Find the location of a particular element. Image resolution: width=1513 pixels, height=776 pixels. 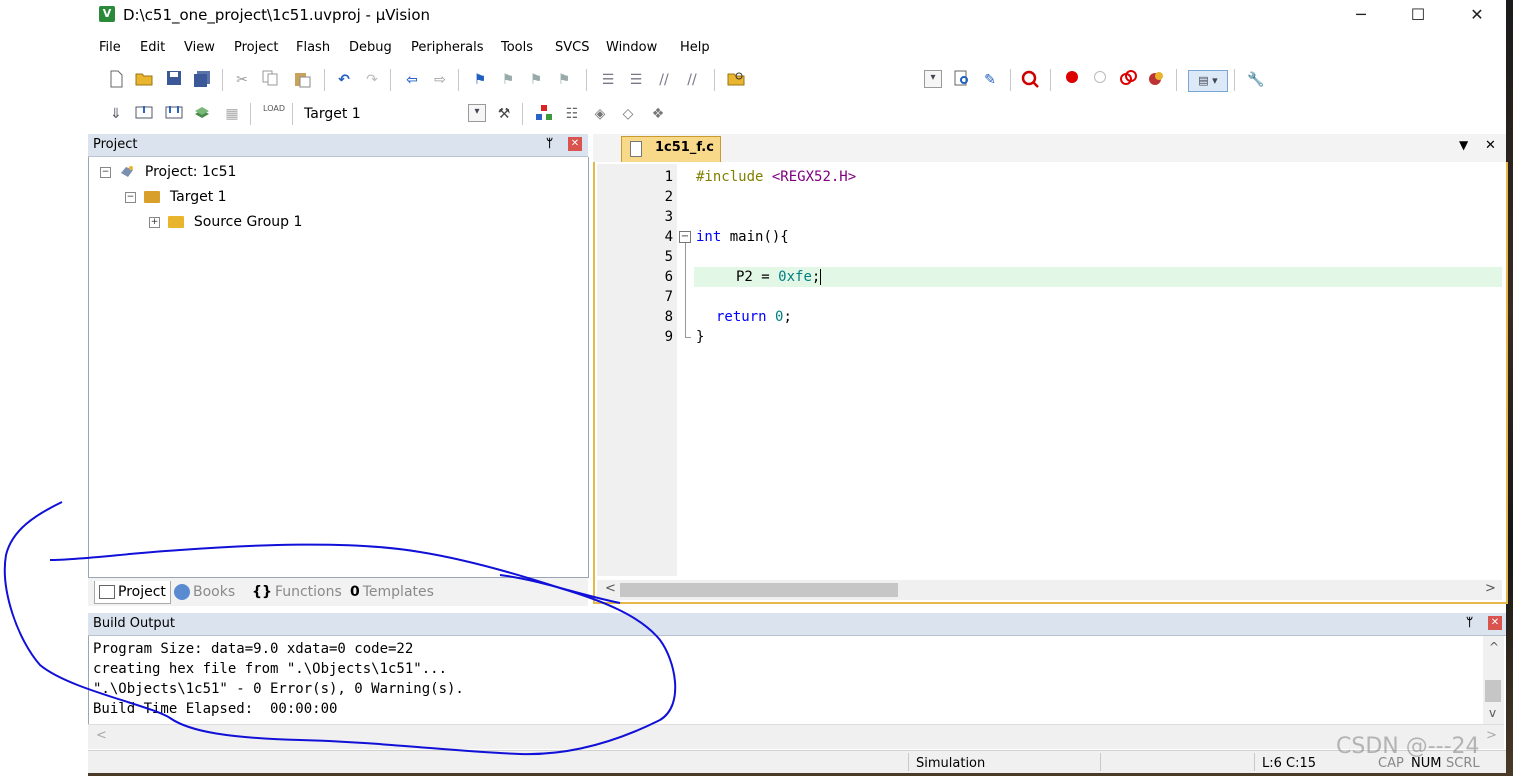

tree-source-group: + Source Group 1 is located at coordinates (225, 222).